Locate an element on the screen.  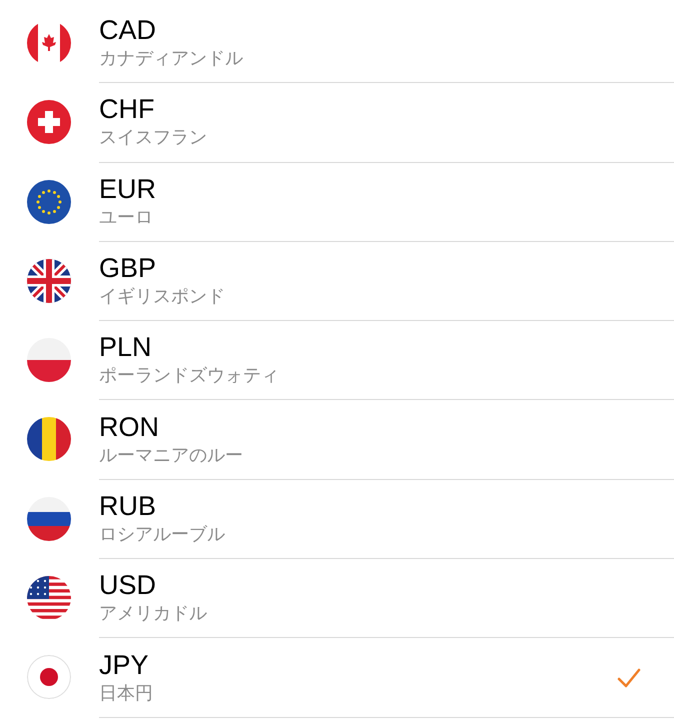
currency-code: GBP is located at coordinates (128, 268).